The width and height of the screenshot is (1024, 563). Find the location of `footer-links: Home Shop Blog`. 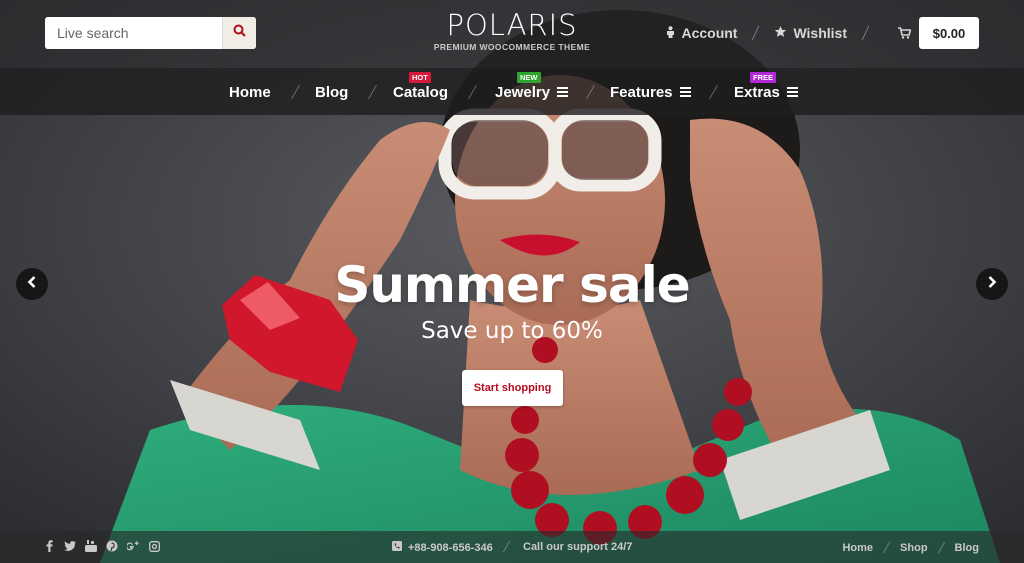

footer-links: Home Shop Blog is located at coordinates (910, 547).